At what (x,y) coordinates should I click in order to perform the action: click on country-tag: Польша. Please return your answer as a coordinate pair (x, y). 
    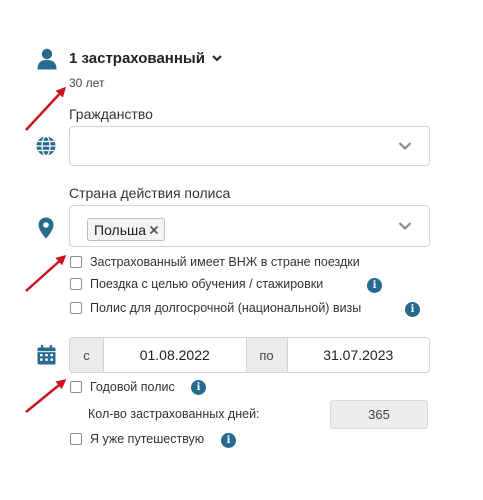
    Looking at the image, I should click on (126, 229).